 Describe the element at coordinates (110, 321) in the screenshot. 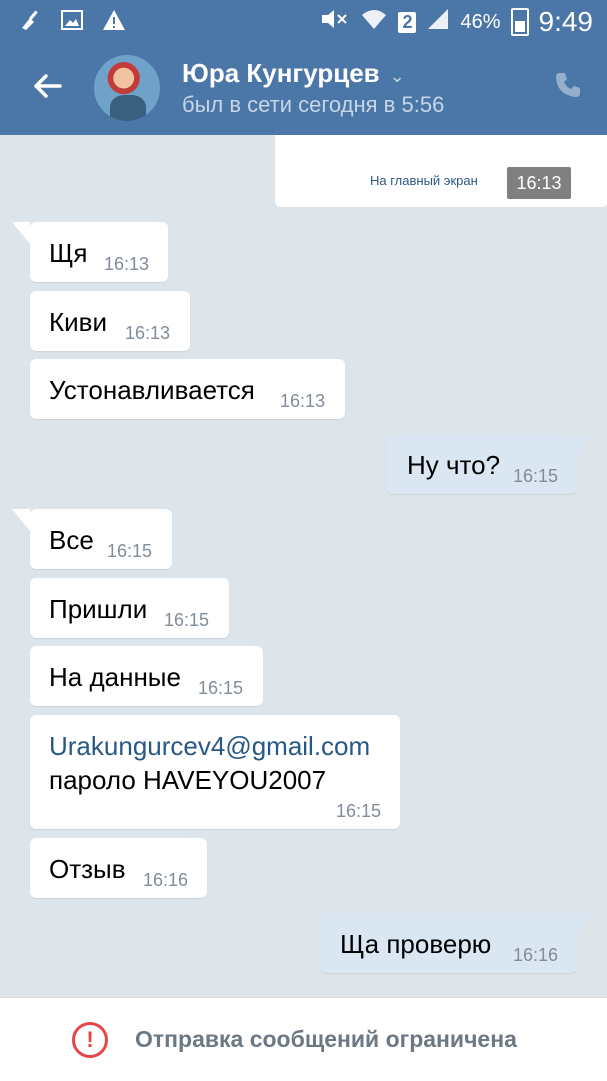

I see `message-bubble: Киви 16:13` at that location.